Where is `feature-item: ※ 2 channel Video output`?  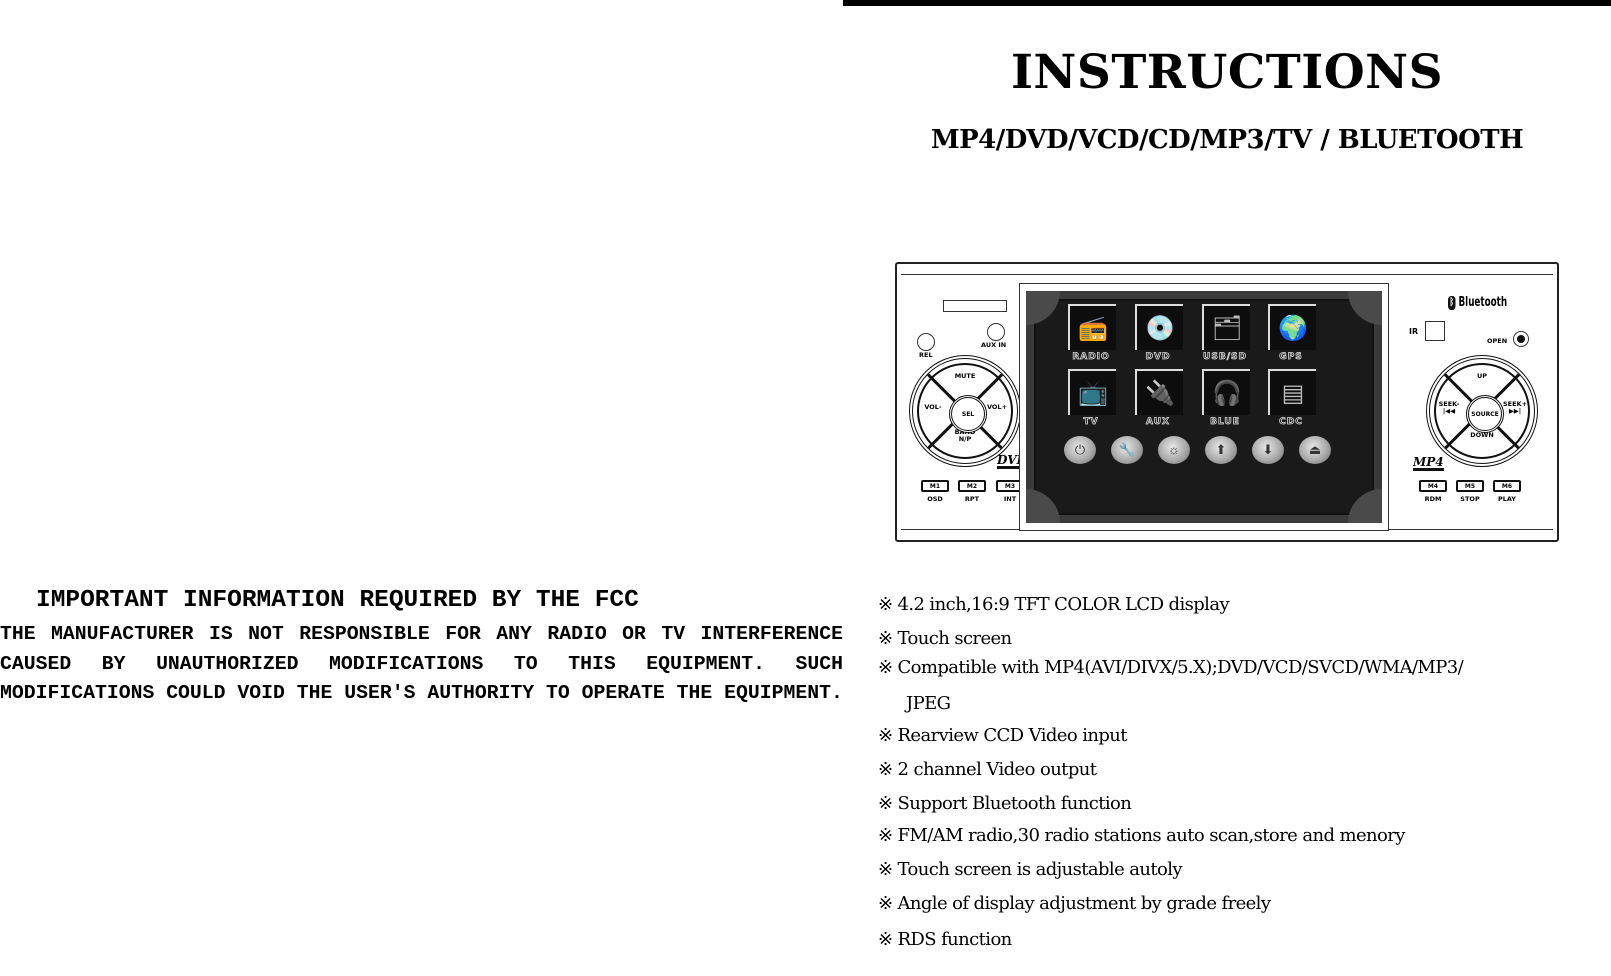 feature-item: ※ 2 channel Video output is located at coordinates (987, 769).